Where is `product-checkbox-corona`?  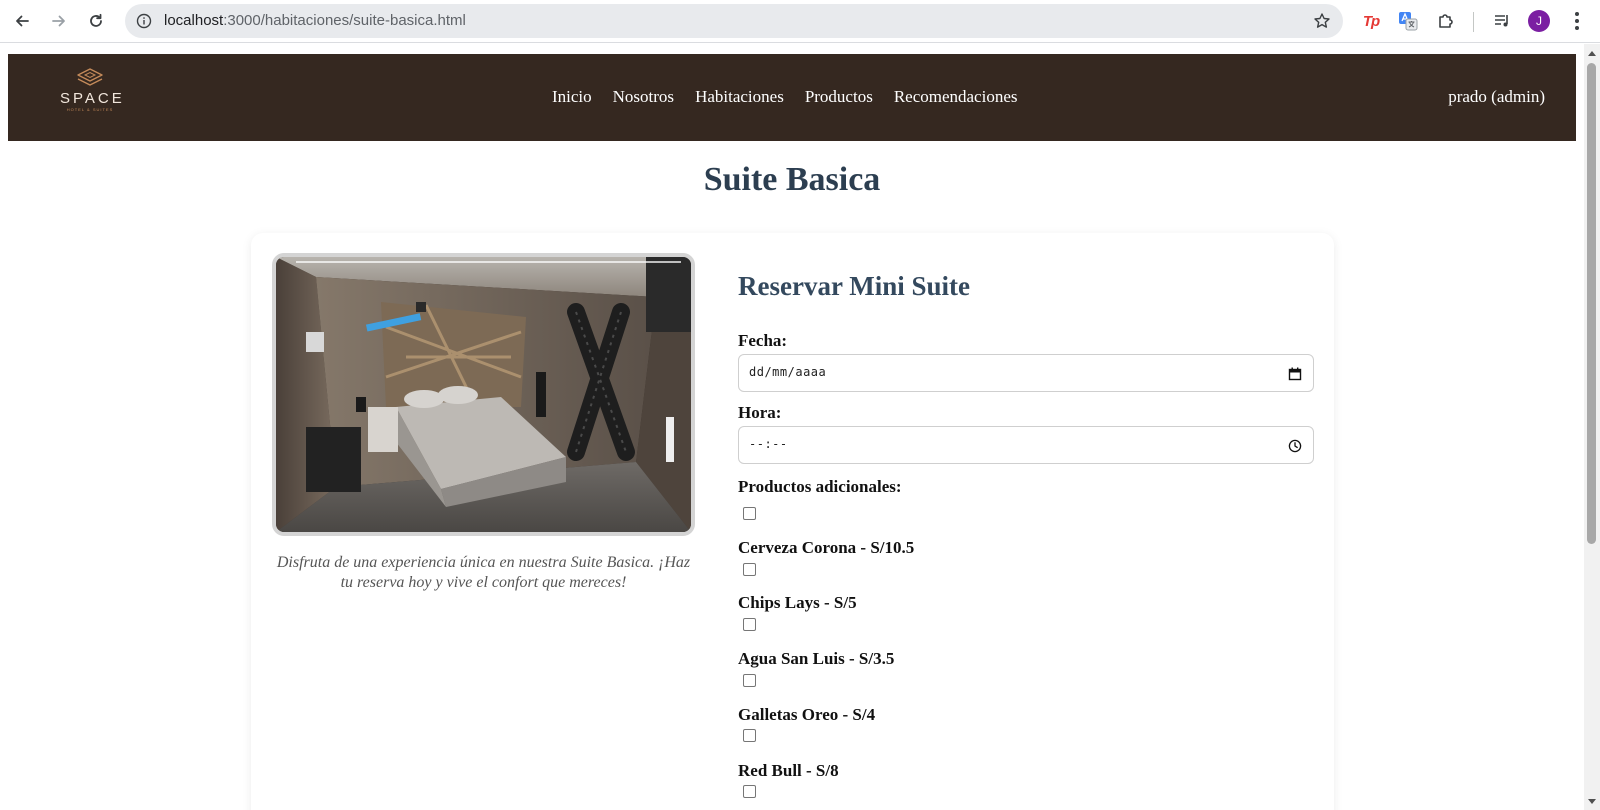
product-checkbox-corona is located at coordinates (749, 513).